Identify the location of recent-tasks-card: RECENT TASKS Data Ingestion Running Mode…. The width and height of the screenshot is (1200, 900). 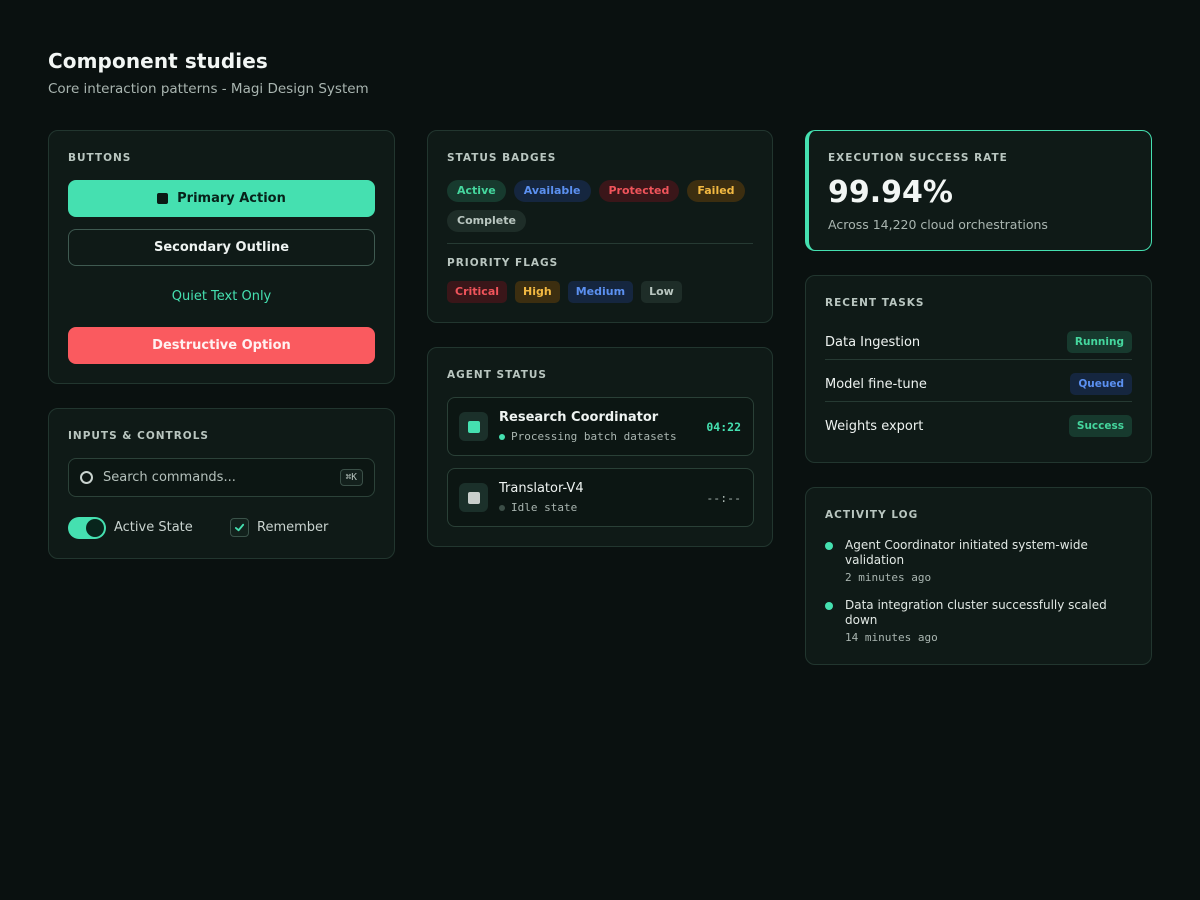
(978, 369).